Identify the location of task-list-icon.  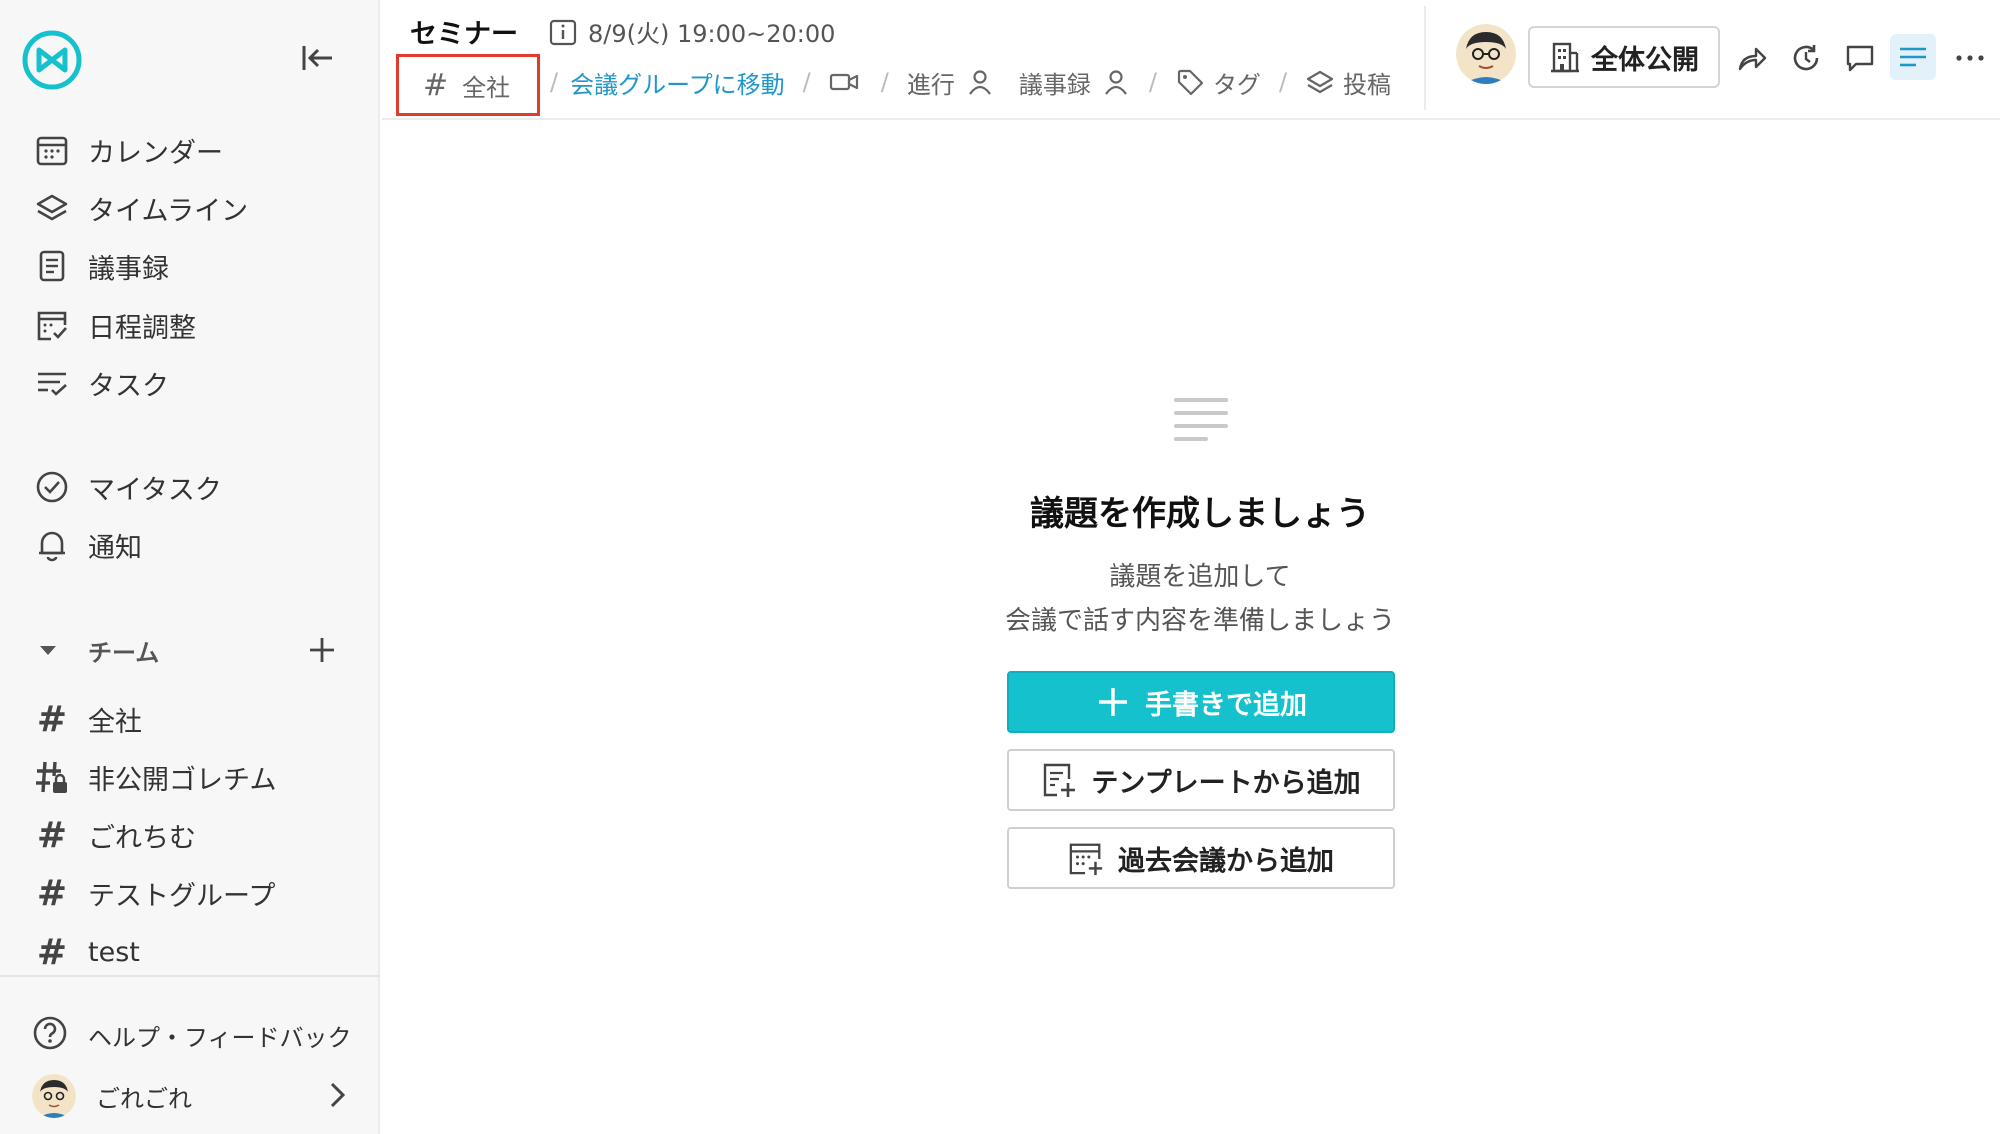
(52, 383).